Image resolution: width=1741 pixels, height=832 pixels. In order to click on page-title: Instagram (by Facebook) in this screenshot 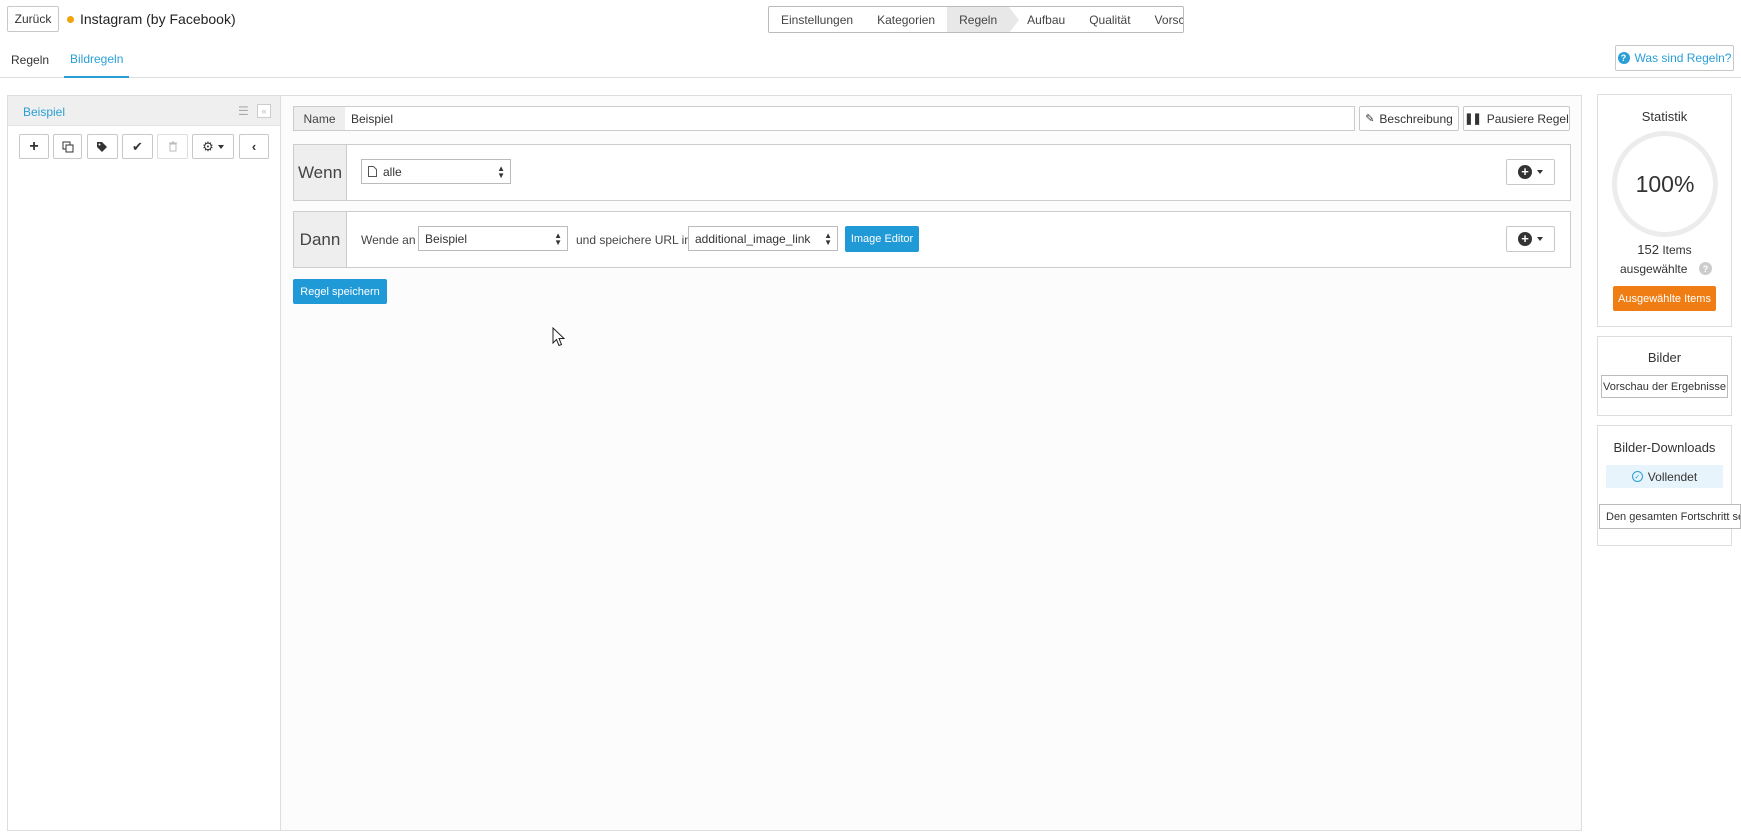, I will do `click(151, 19)`.